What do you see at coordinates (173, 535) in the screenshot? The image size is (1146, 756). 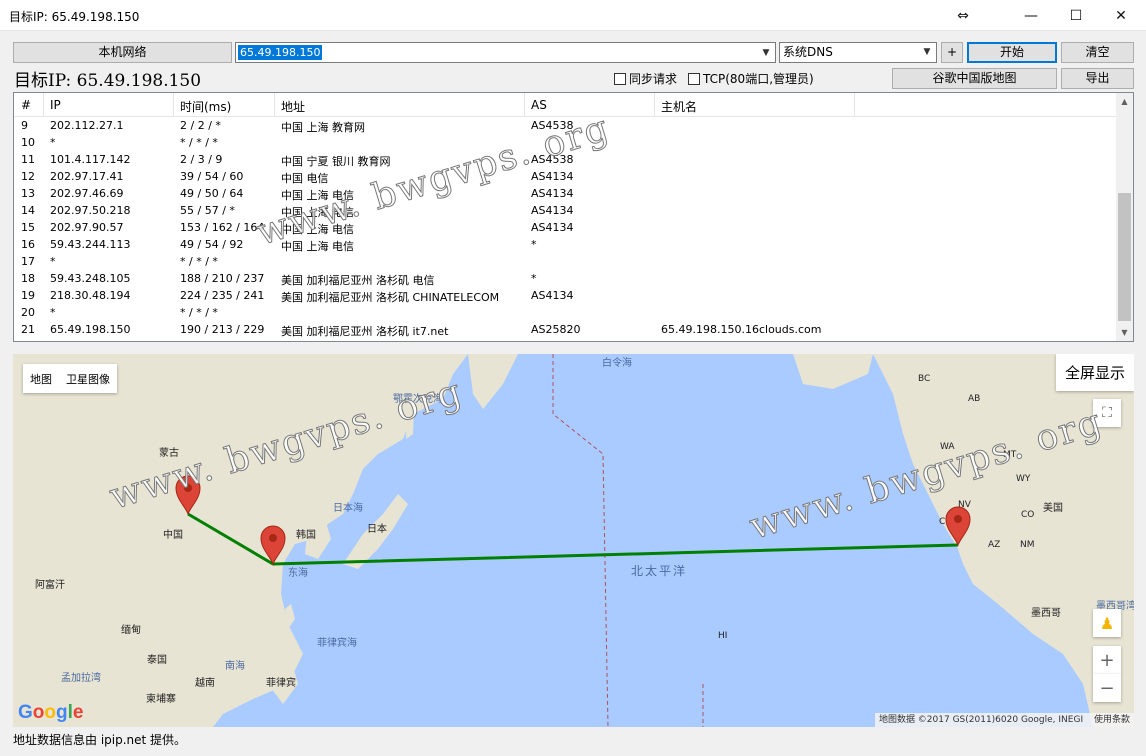 I see `map-label-china: 中国` at bounding box center [173, 535].